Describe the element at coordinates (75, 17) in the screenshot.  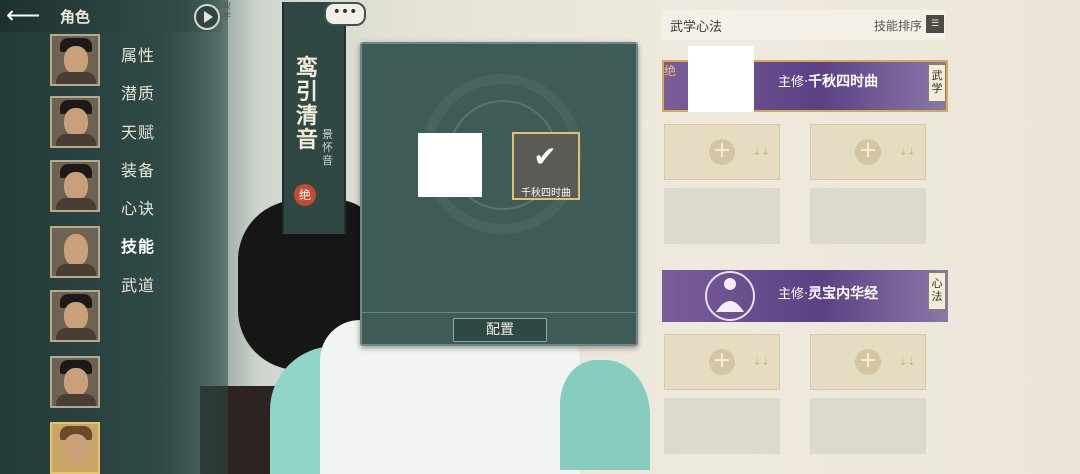
I see `page-title: 角色` at that location.